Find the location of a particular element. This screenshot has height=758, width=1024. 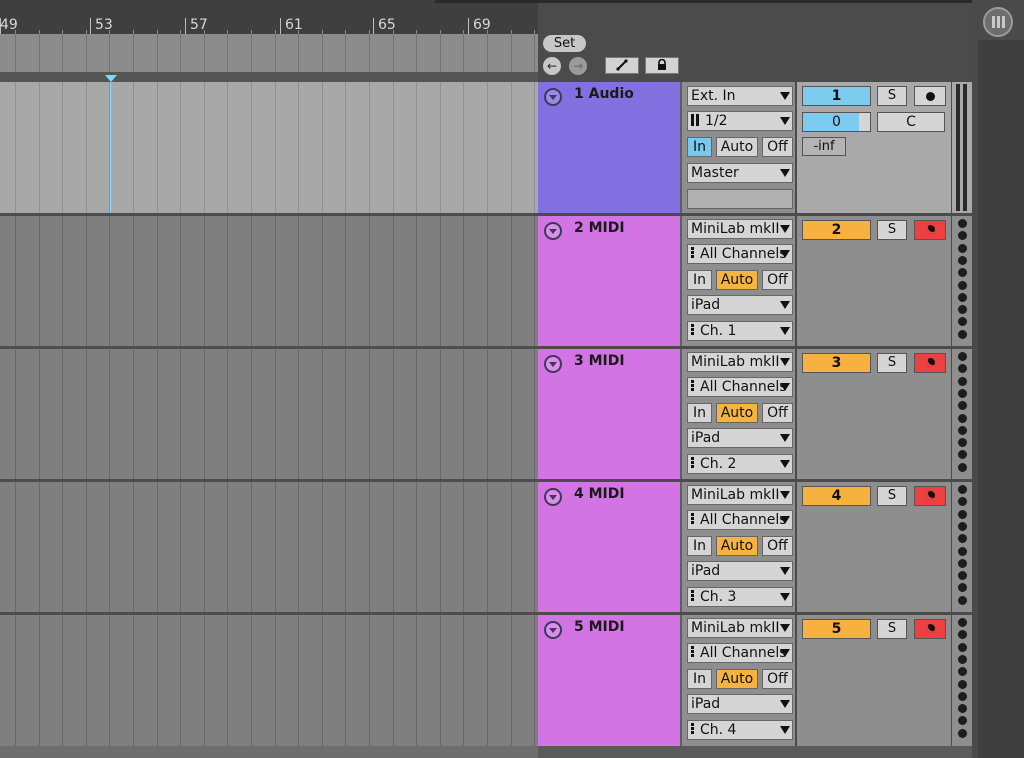

dropdown-arrow-icon is located at coordinates (785, 597).